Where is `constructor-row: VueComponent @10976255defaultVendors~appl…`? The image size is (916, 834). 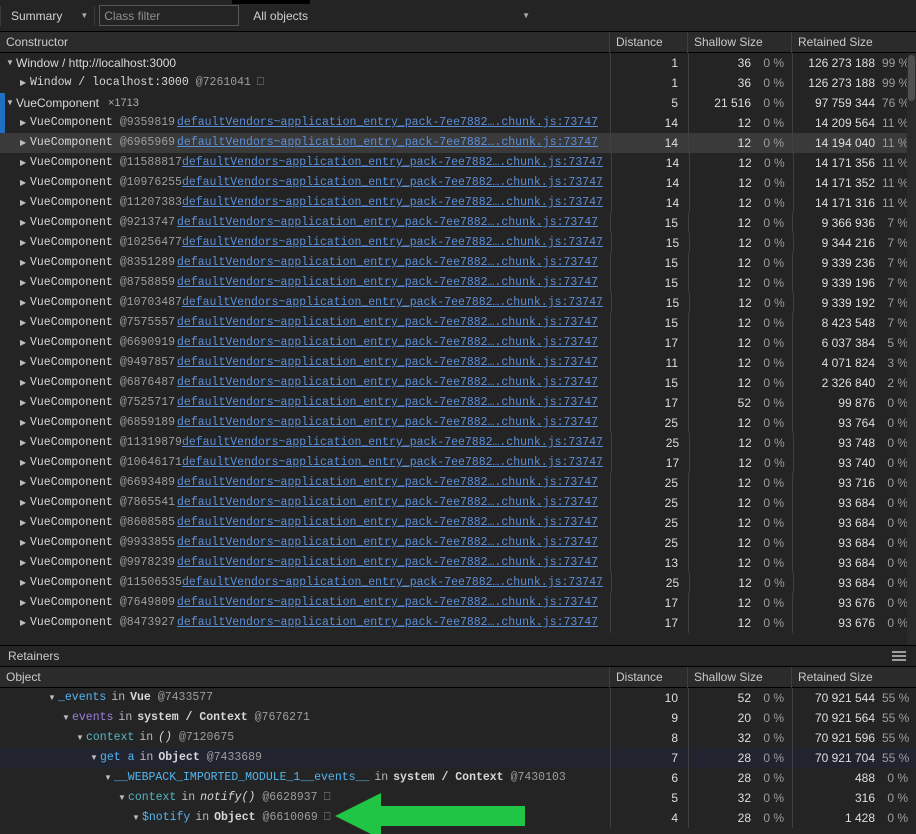
constructor-row: VueComponent @10976255defaultVendors~appl… is located at coordinates (458, 183).